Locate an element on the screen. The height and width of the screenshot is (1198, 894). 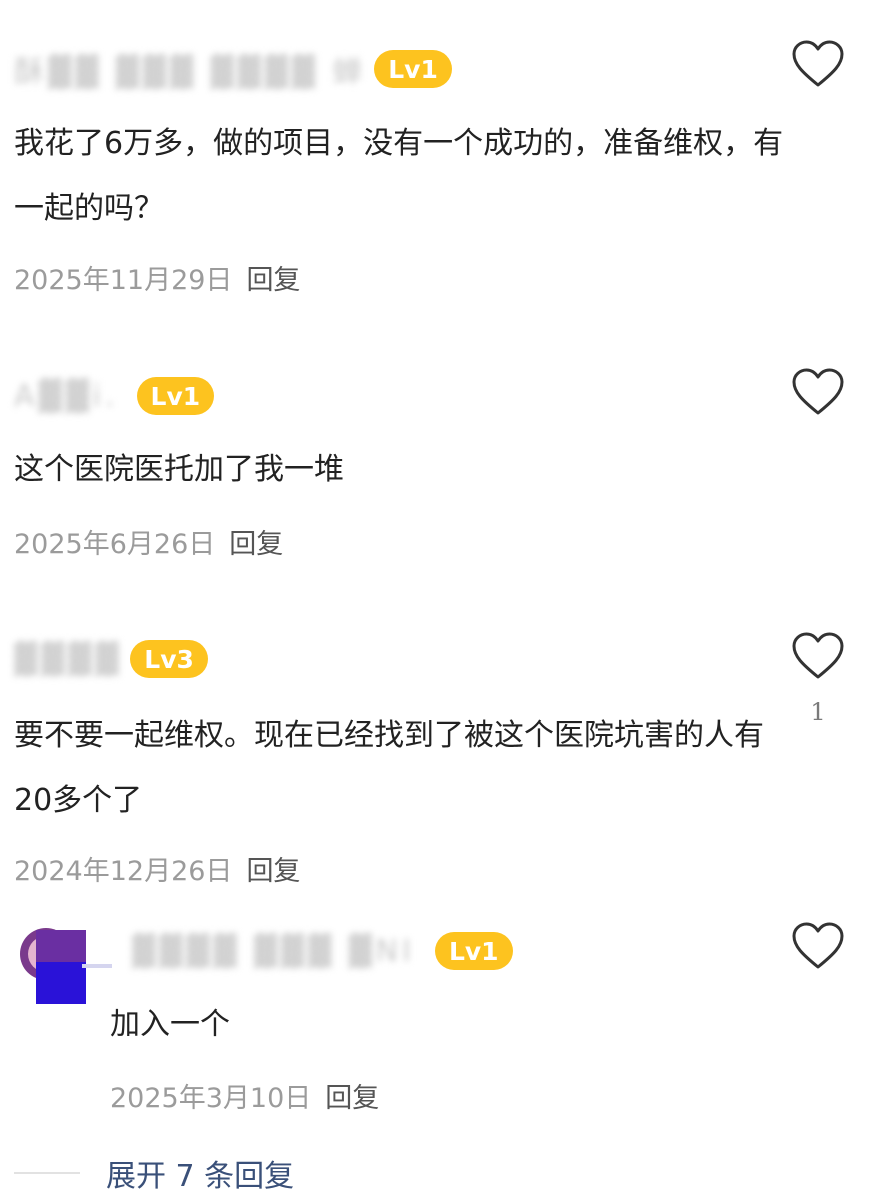
expand-replies-row: 展开 7 条回复 is located at coordinates (147, 1173).